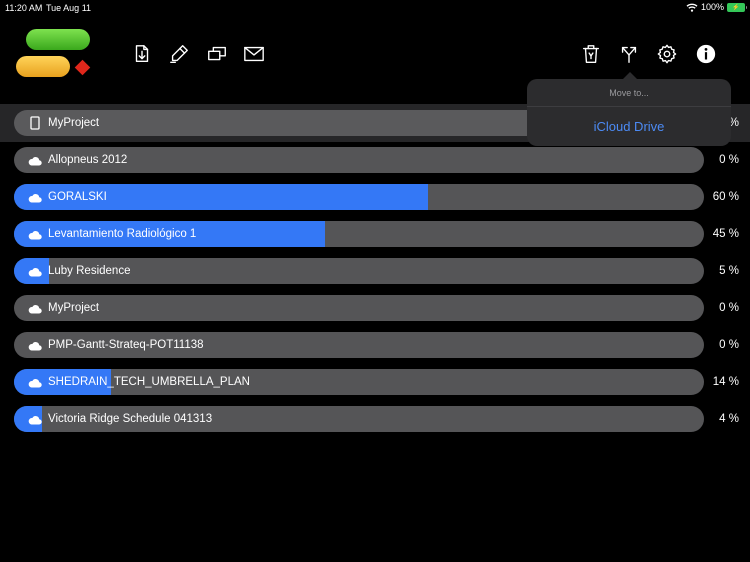  I want to click on windows-button, so click(217, 54).